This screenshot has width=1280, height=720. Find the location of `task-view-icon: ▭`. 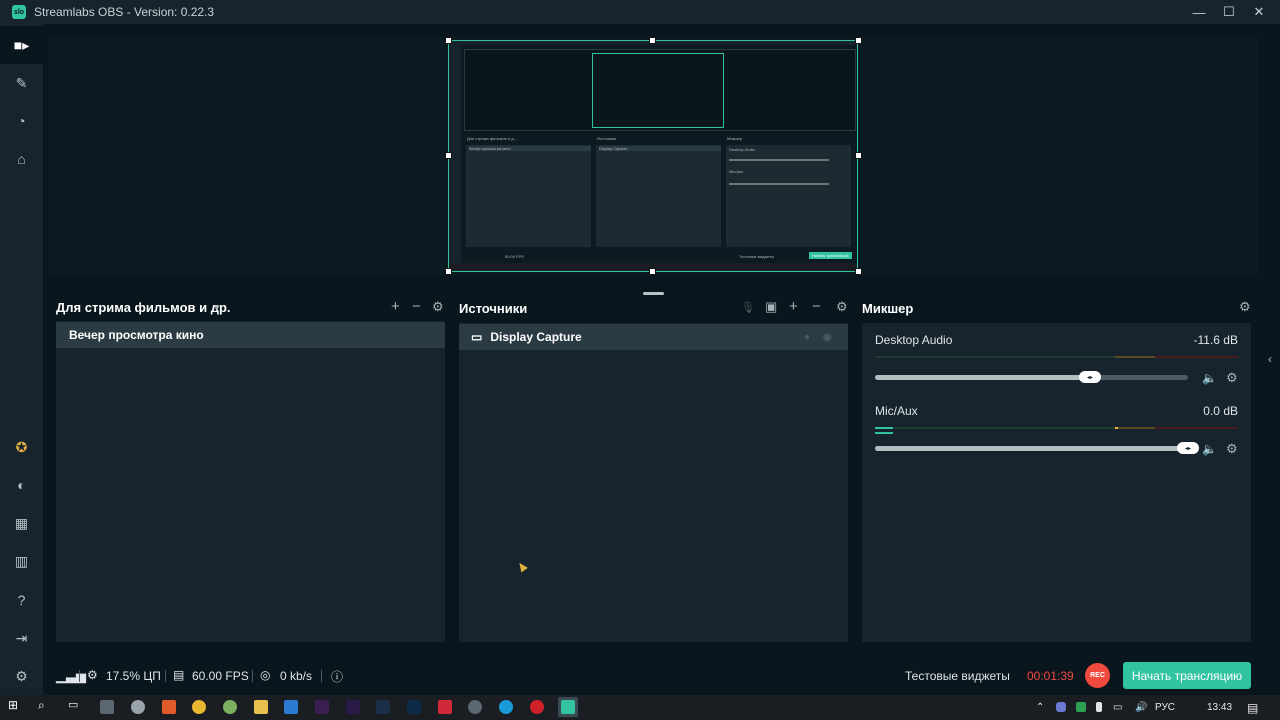

task-view-icon: ▭ is located at coordinates (75, 705).